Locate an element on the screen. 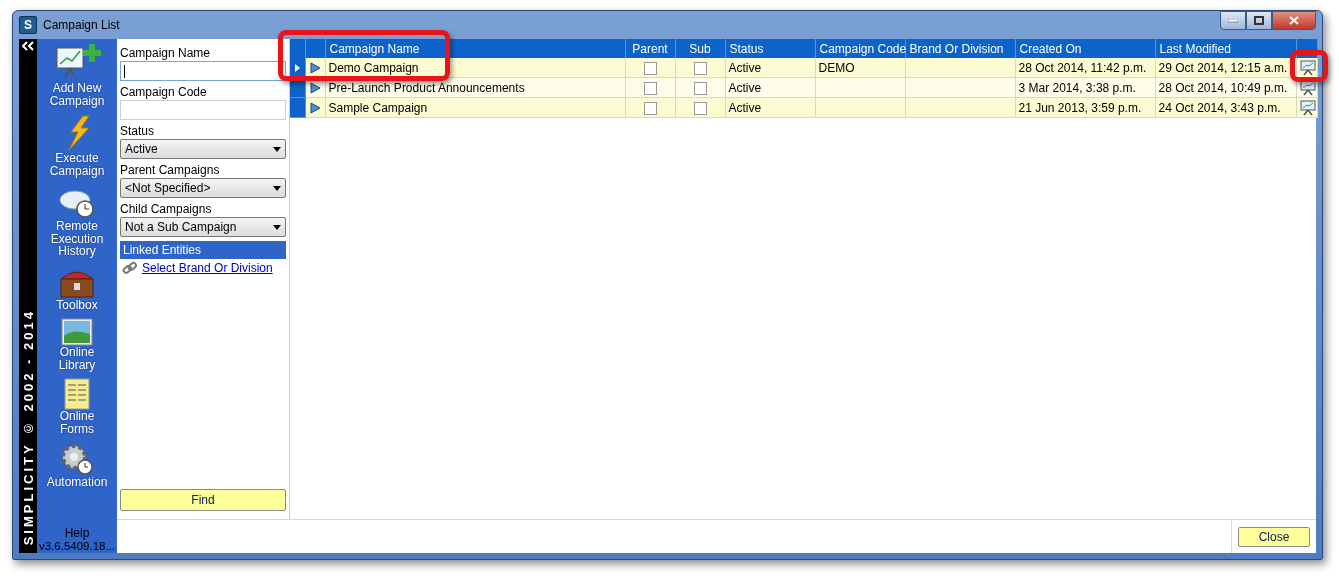  sidebar-item: Automation is located at coordinates (77, 466).